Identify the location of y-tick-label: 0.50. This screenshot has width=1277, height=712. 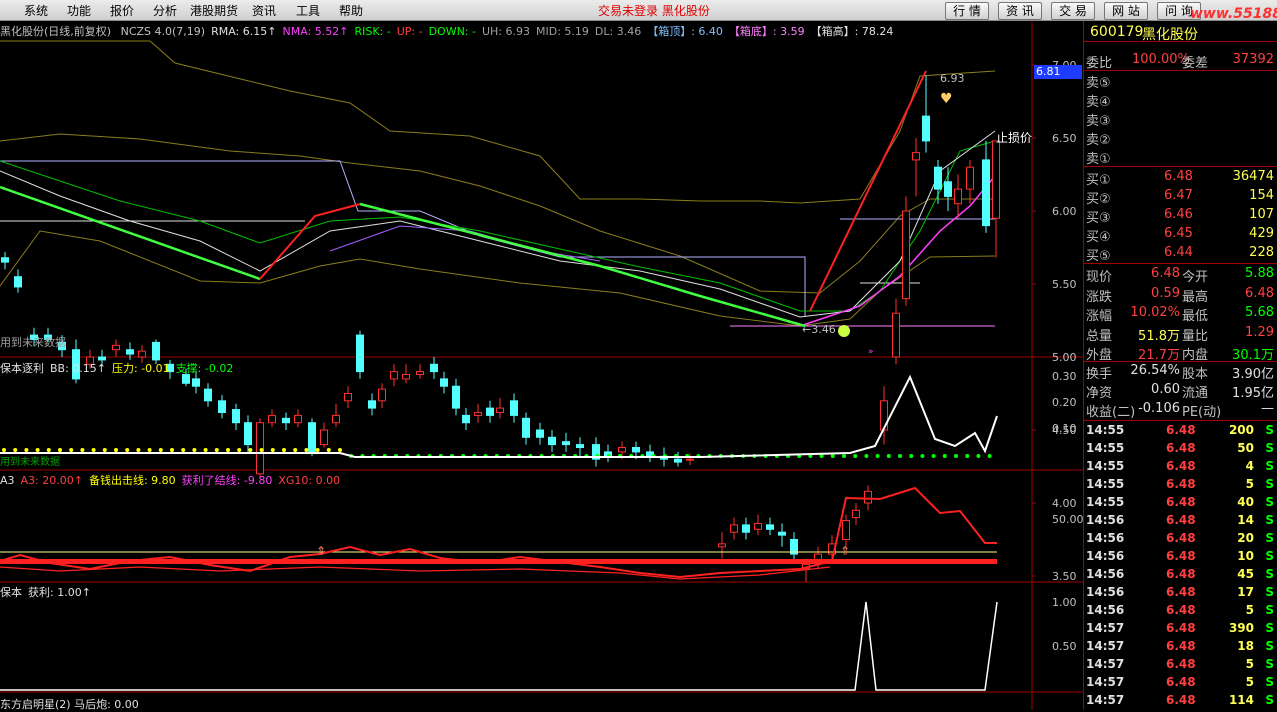
(1064, 646).